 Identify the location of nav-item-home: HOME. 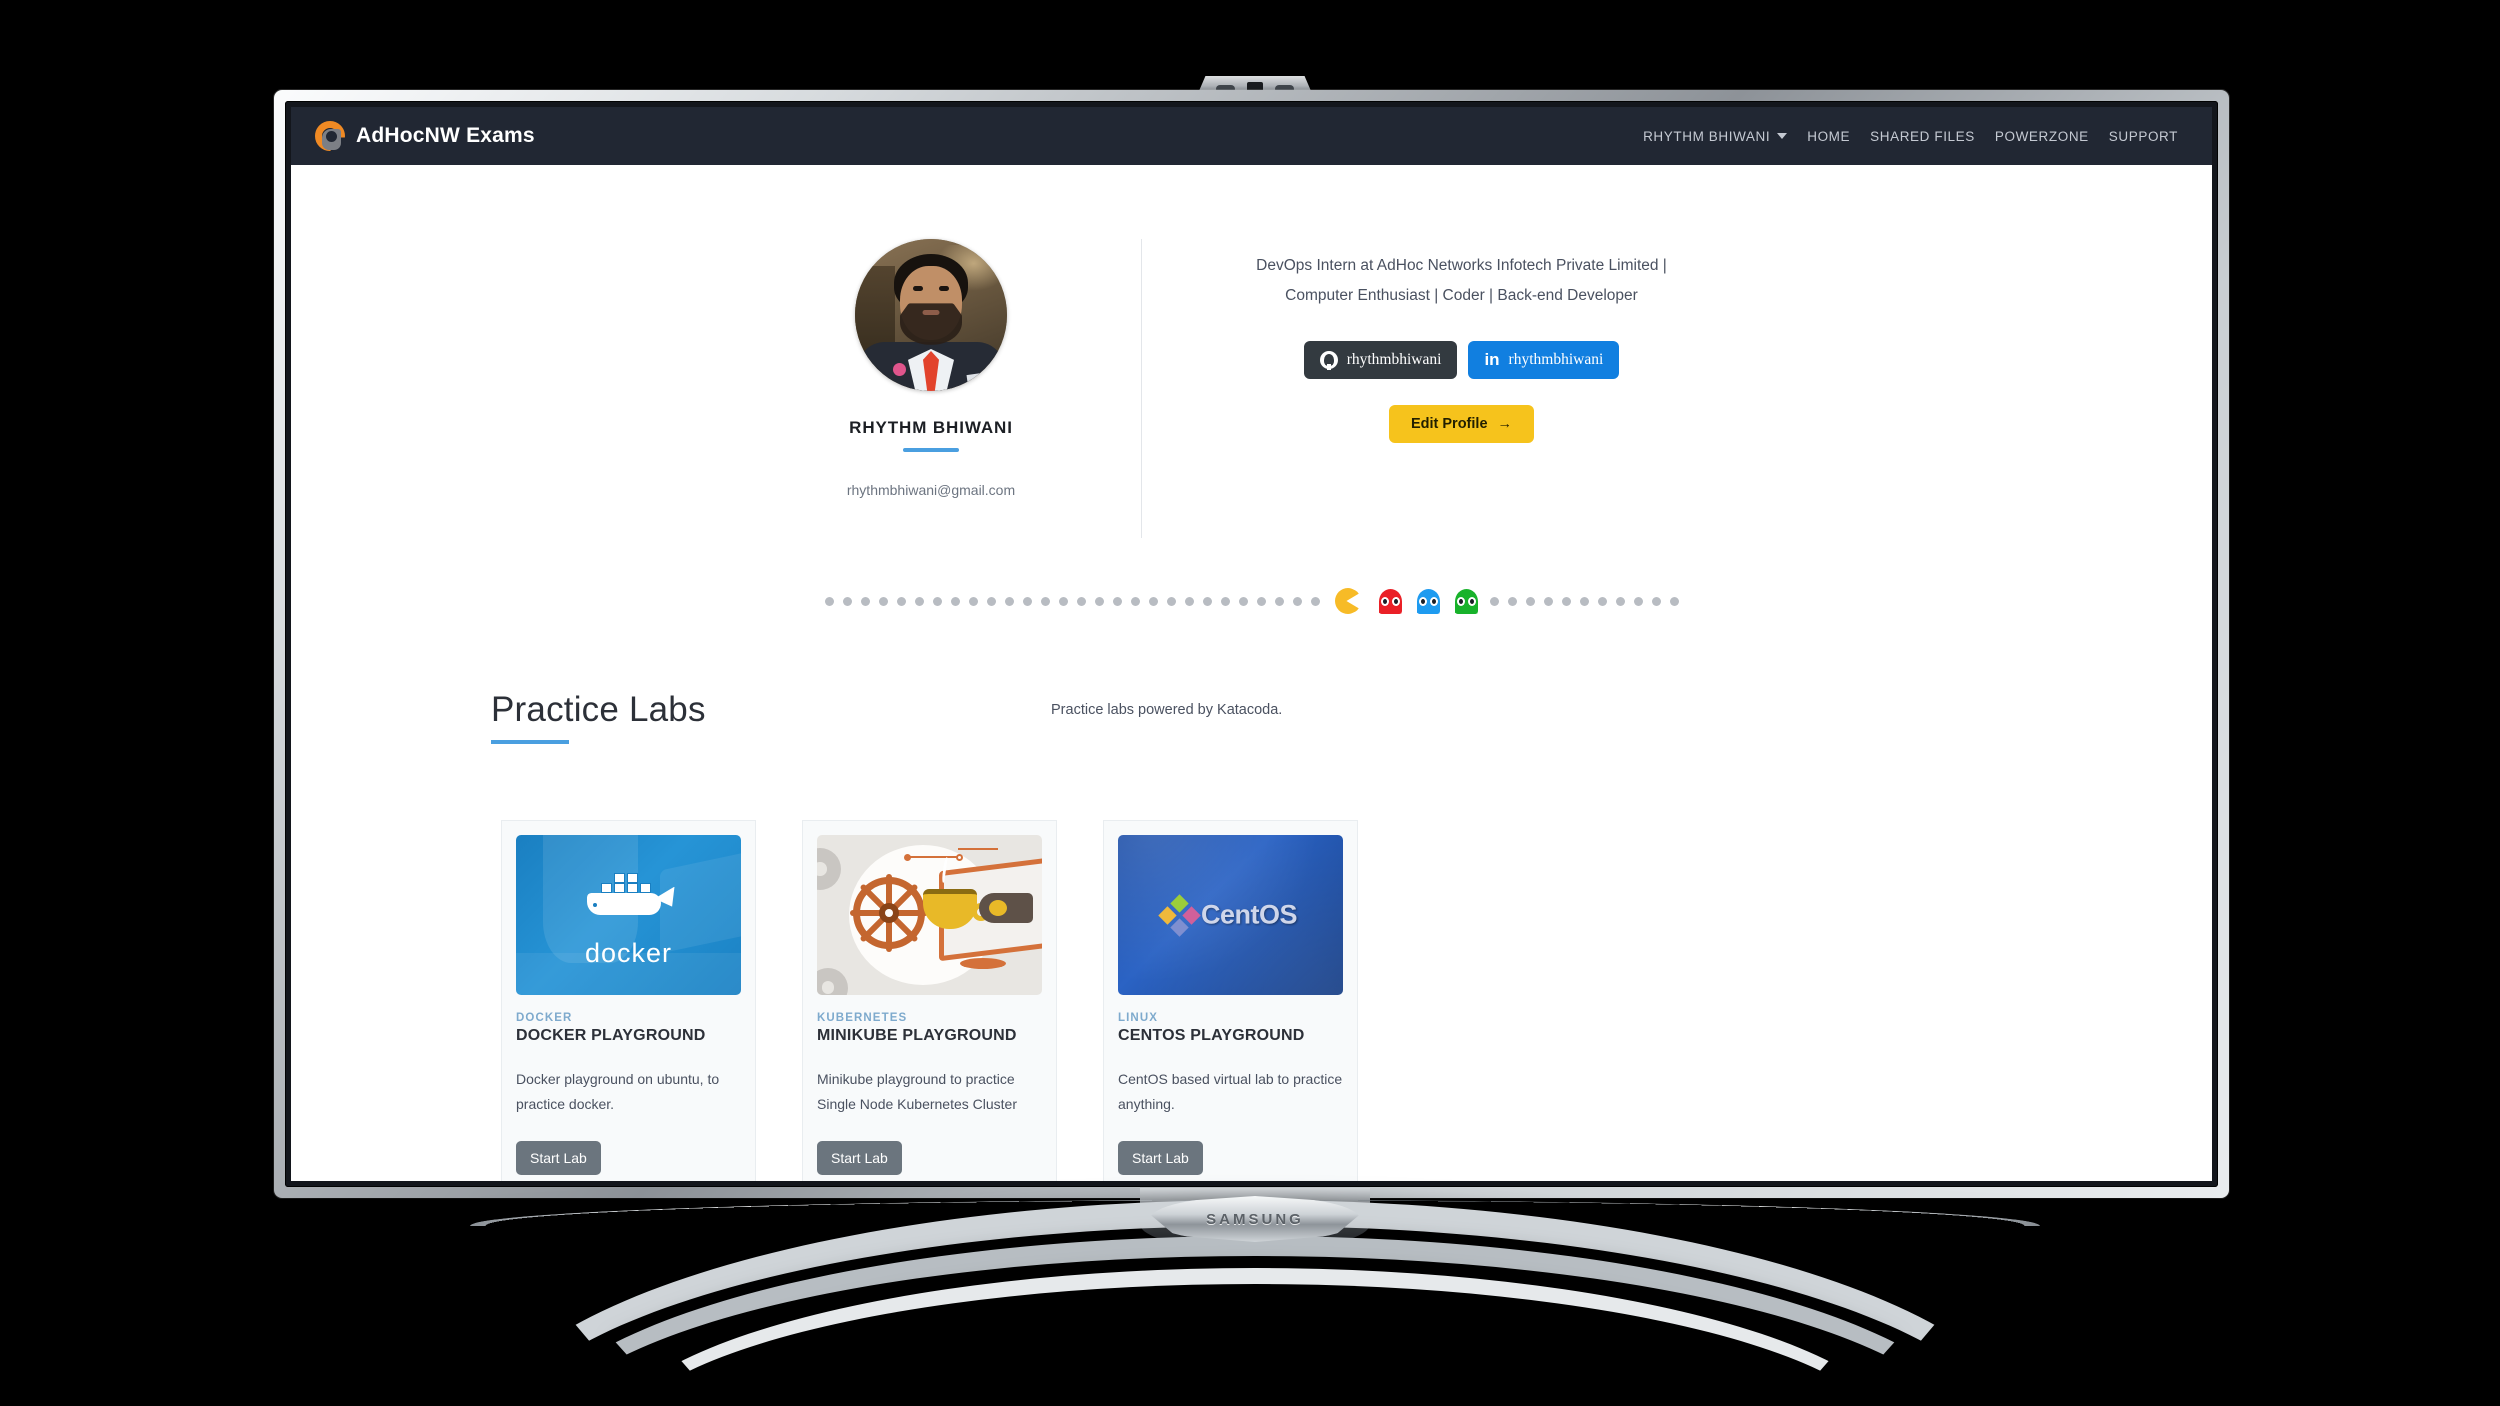
(1828, 136).